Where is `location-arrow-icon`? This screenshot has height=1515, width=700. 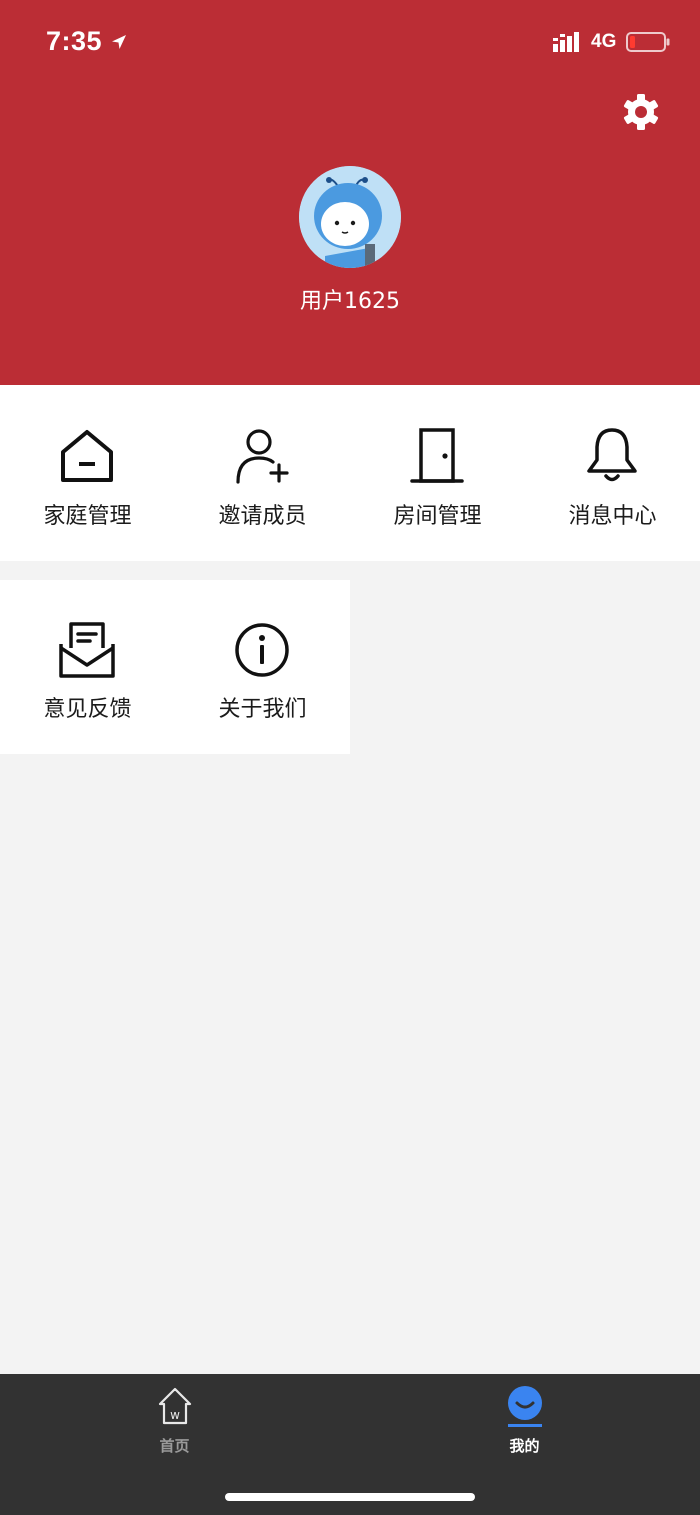
location-arrow-icon is located at coordinates (119, 42).